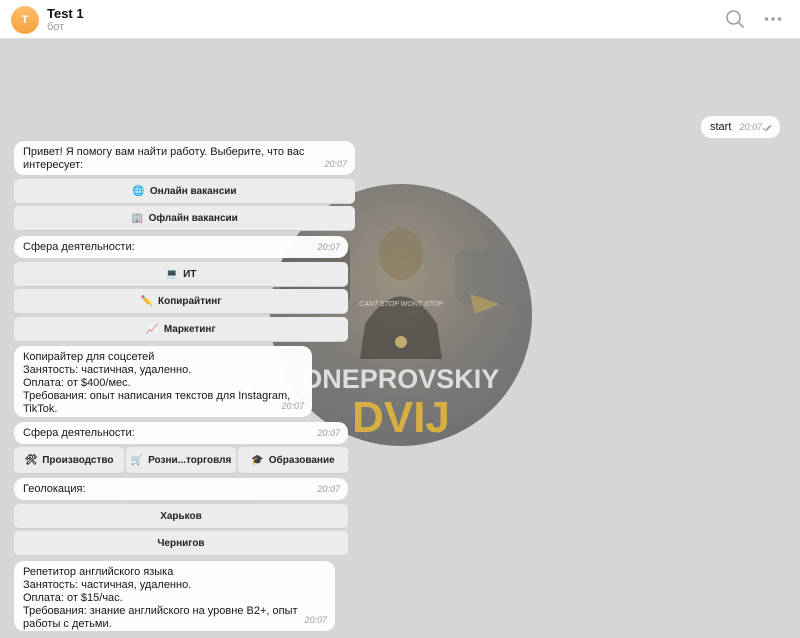 This screenshot has width=800, height=638. What do you see at coordinates (190, 274) in the screenshot?
I see `button-label: ИТ` at bounding box center [190, 274].